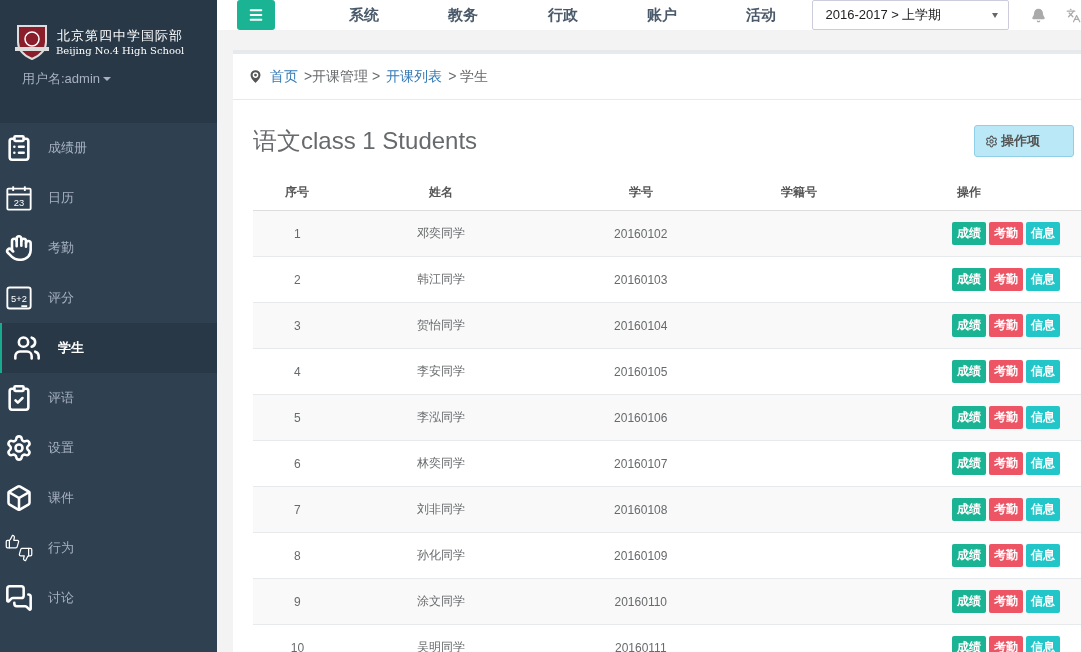  I want to click on actions-button: 操作项, so click(1024, 141).